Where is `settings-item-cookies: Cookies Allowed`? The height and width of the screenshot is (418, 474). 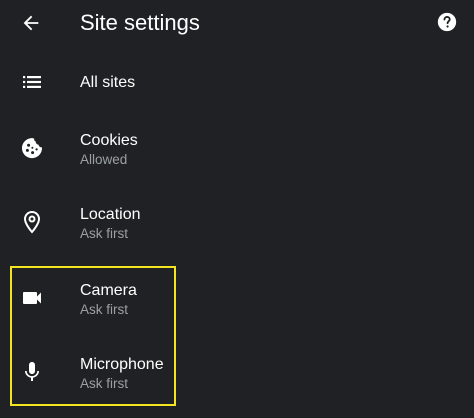 settings-item-cookies: Cookies Allowed is located at coordinates (237, 150).